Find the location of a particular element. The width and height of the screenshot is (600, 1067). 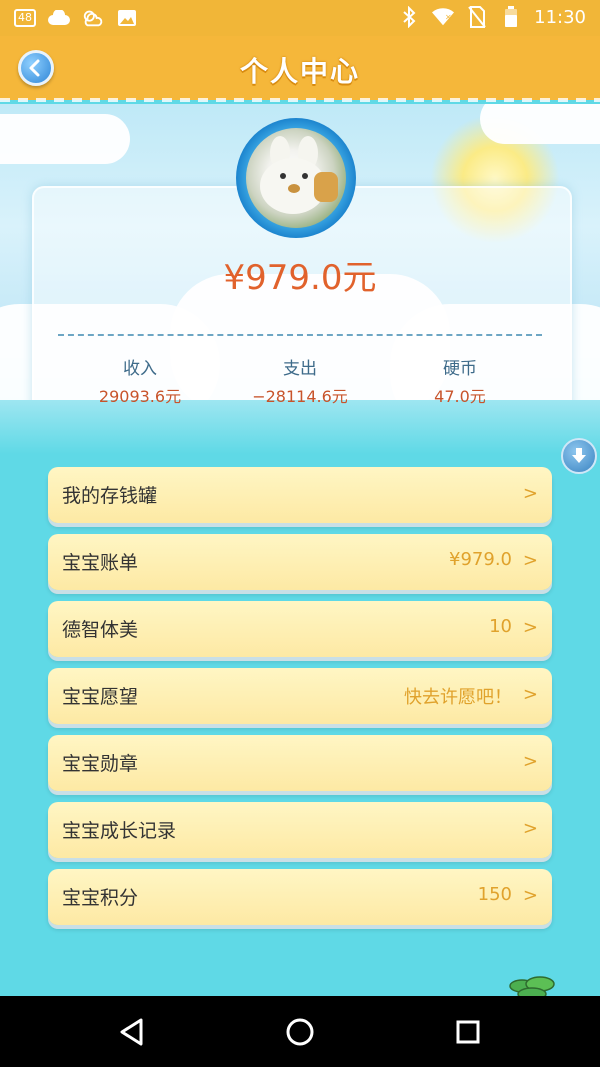

bluetooth-icon is located at coordinates (409, 17).